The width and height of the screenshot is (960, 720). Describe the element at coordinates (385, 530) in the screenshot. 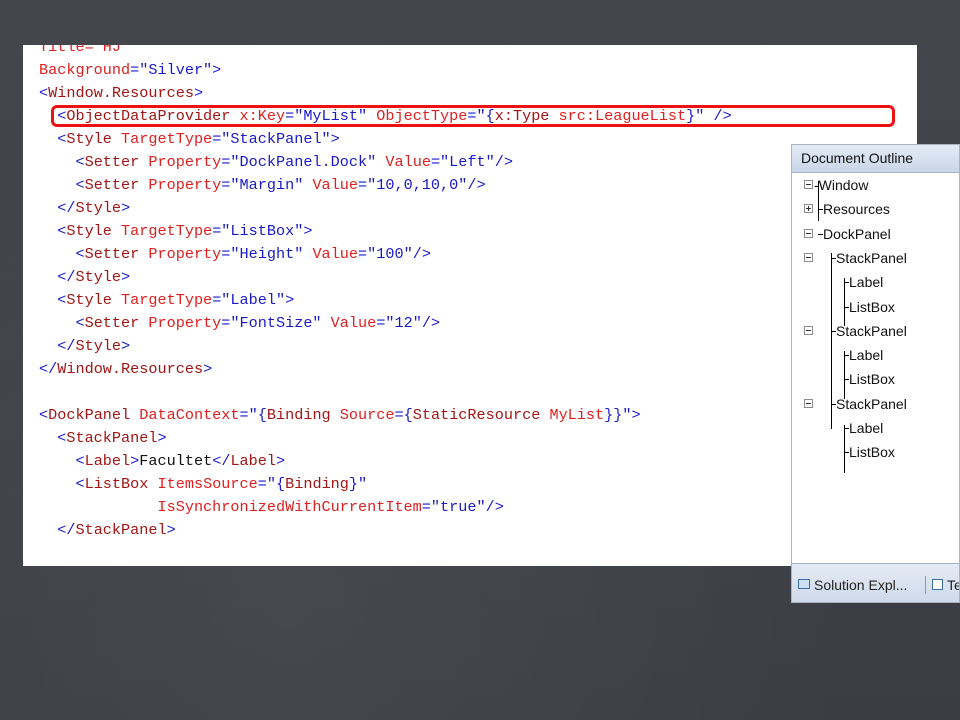

I see `code-line: </StackPanel>` at that location.